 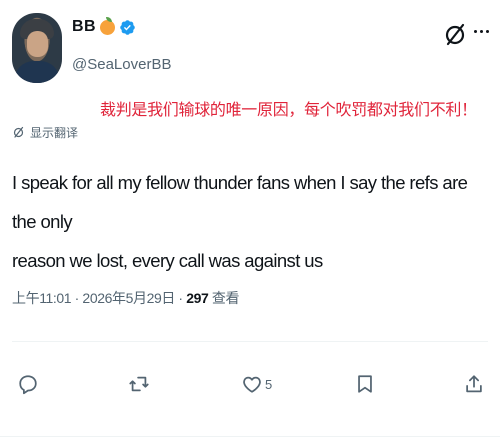 I want to click on avatar, so click(x=37, y=48).